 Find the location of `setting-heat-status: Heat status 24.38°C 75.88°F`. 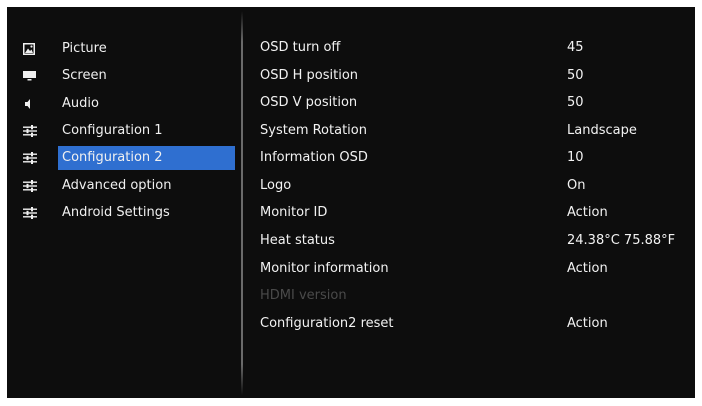

setting-heat-status: Heat status 24.38°C 75.88°F is located at coordinates (475, 241).